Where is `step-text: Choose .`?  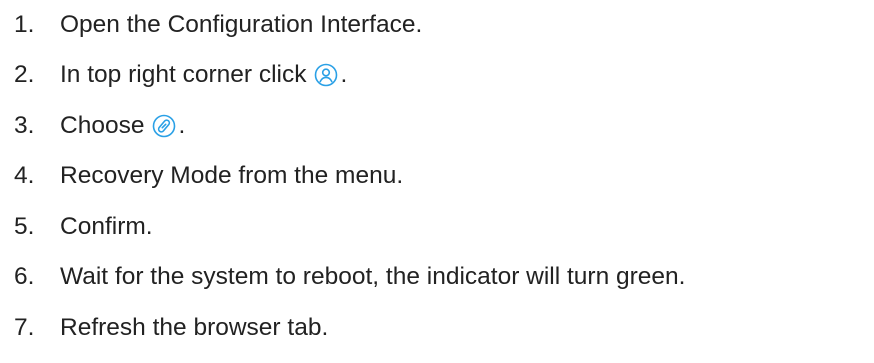 step-text: Choose . is located at coordinates (123, 125).